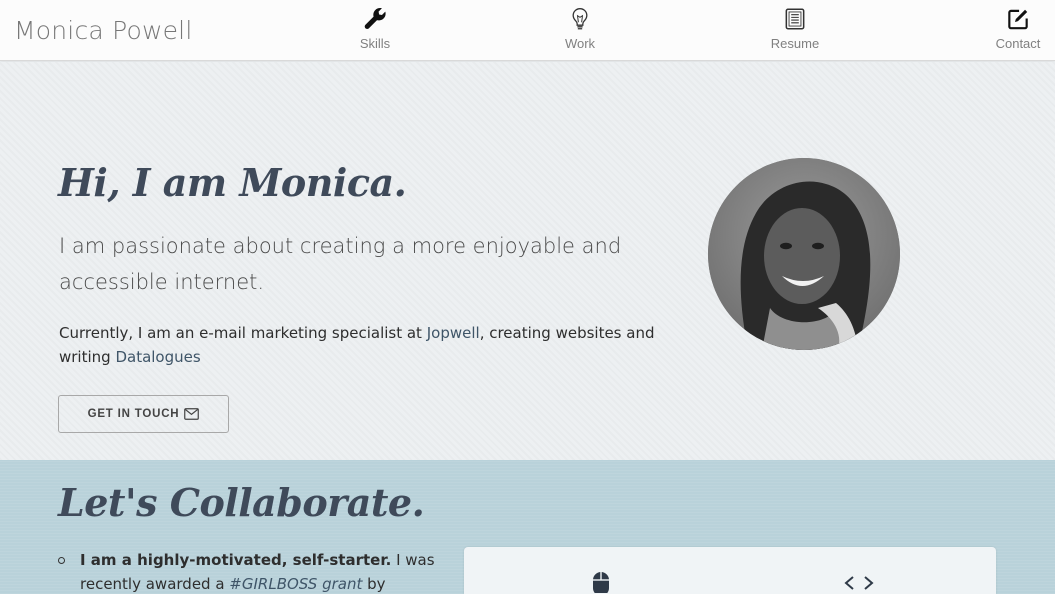 This screenshot has width=1055, height=594. Describe the element at coordinates (295, 584) in the screenshot. I see `girlboss-grant-tag: #GIRLBOSS grant` at that location.